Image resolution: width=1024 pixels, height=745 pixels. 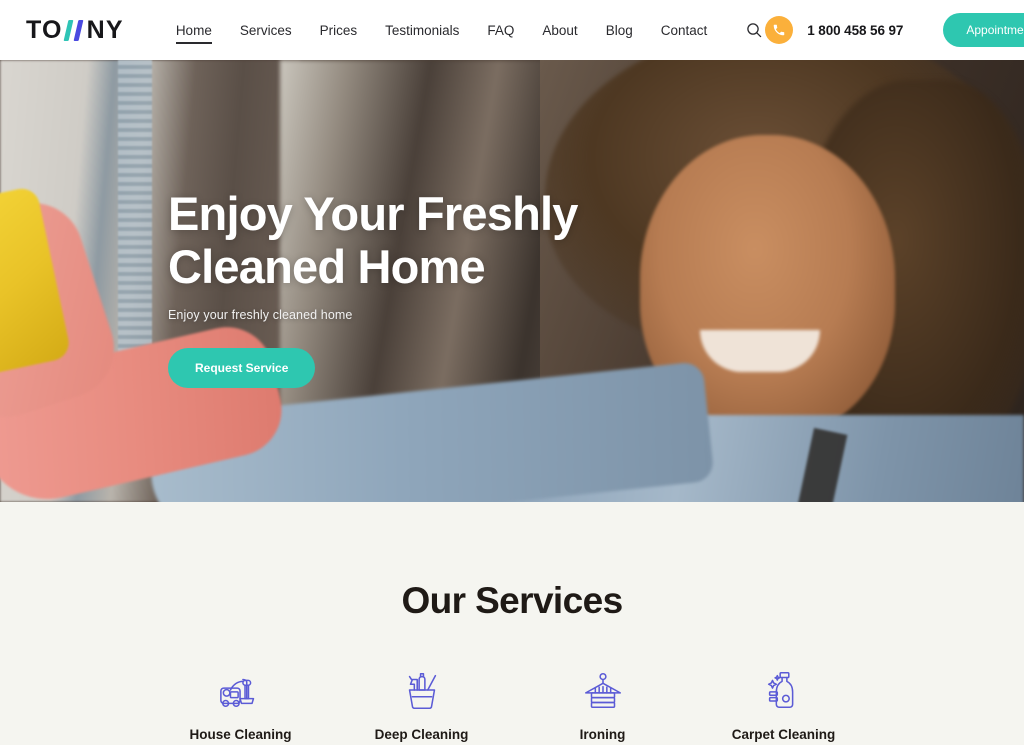 I want to click on logo: TO NY, so click(x=75, y=29).